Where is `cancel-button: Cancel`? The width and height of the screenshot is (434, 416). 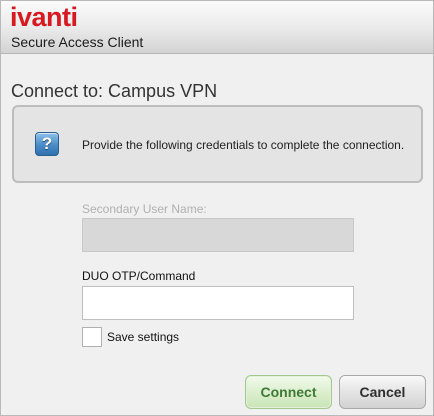
cancel-button: Cancel is located at coordinates (382, 392).